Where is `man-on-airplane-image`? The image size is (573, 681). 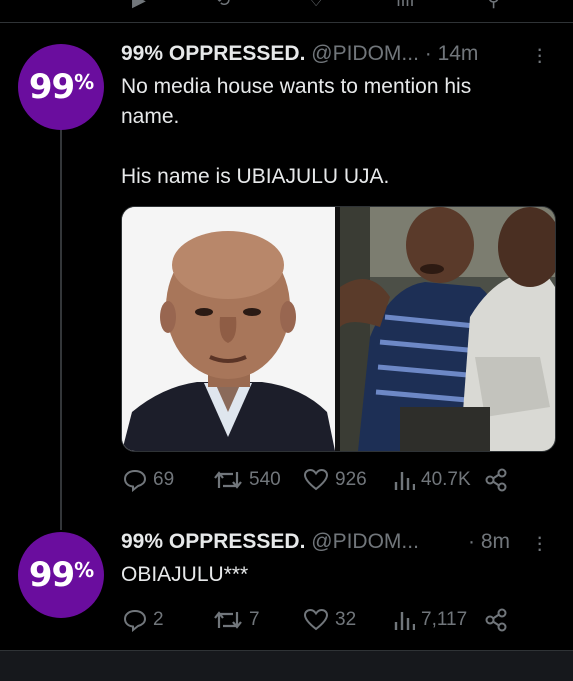 man-on-airplane-image is located at coordinates (447, 329).